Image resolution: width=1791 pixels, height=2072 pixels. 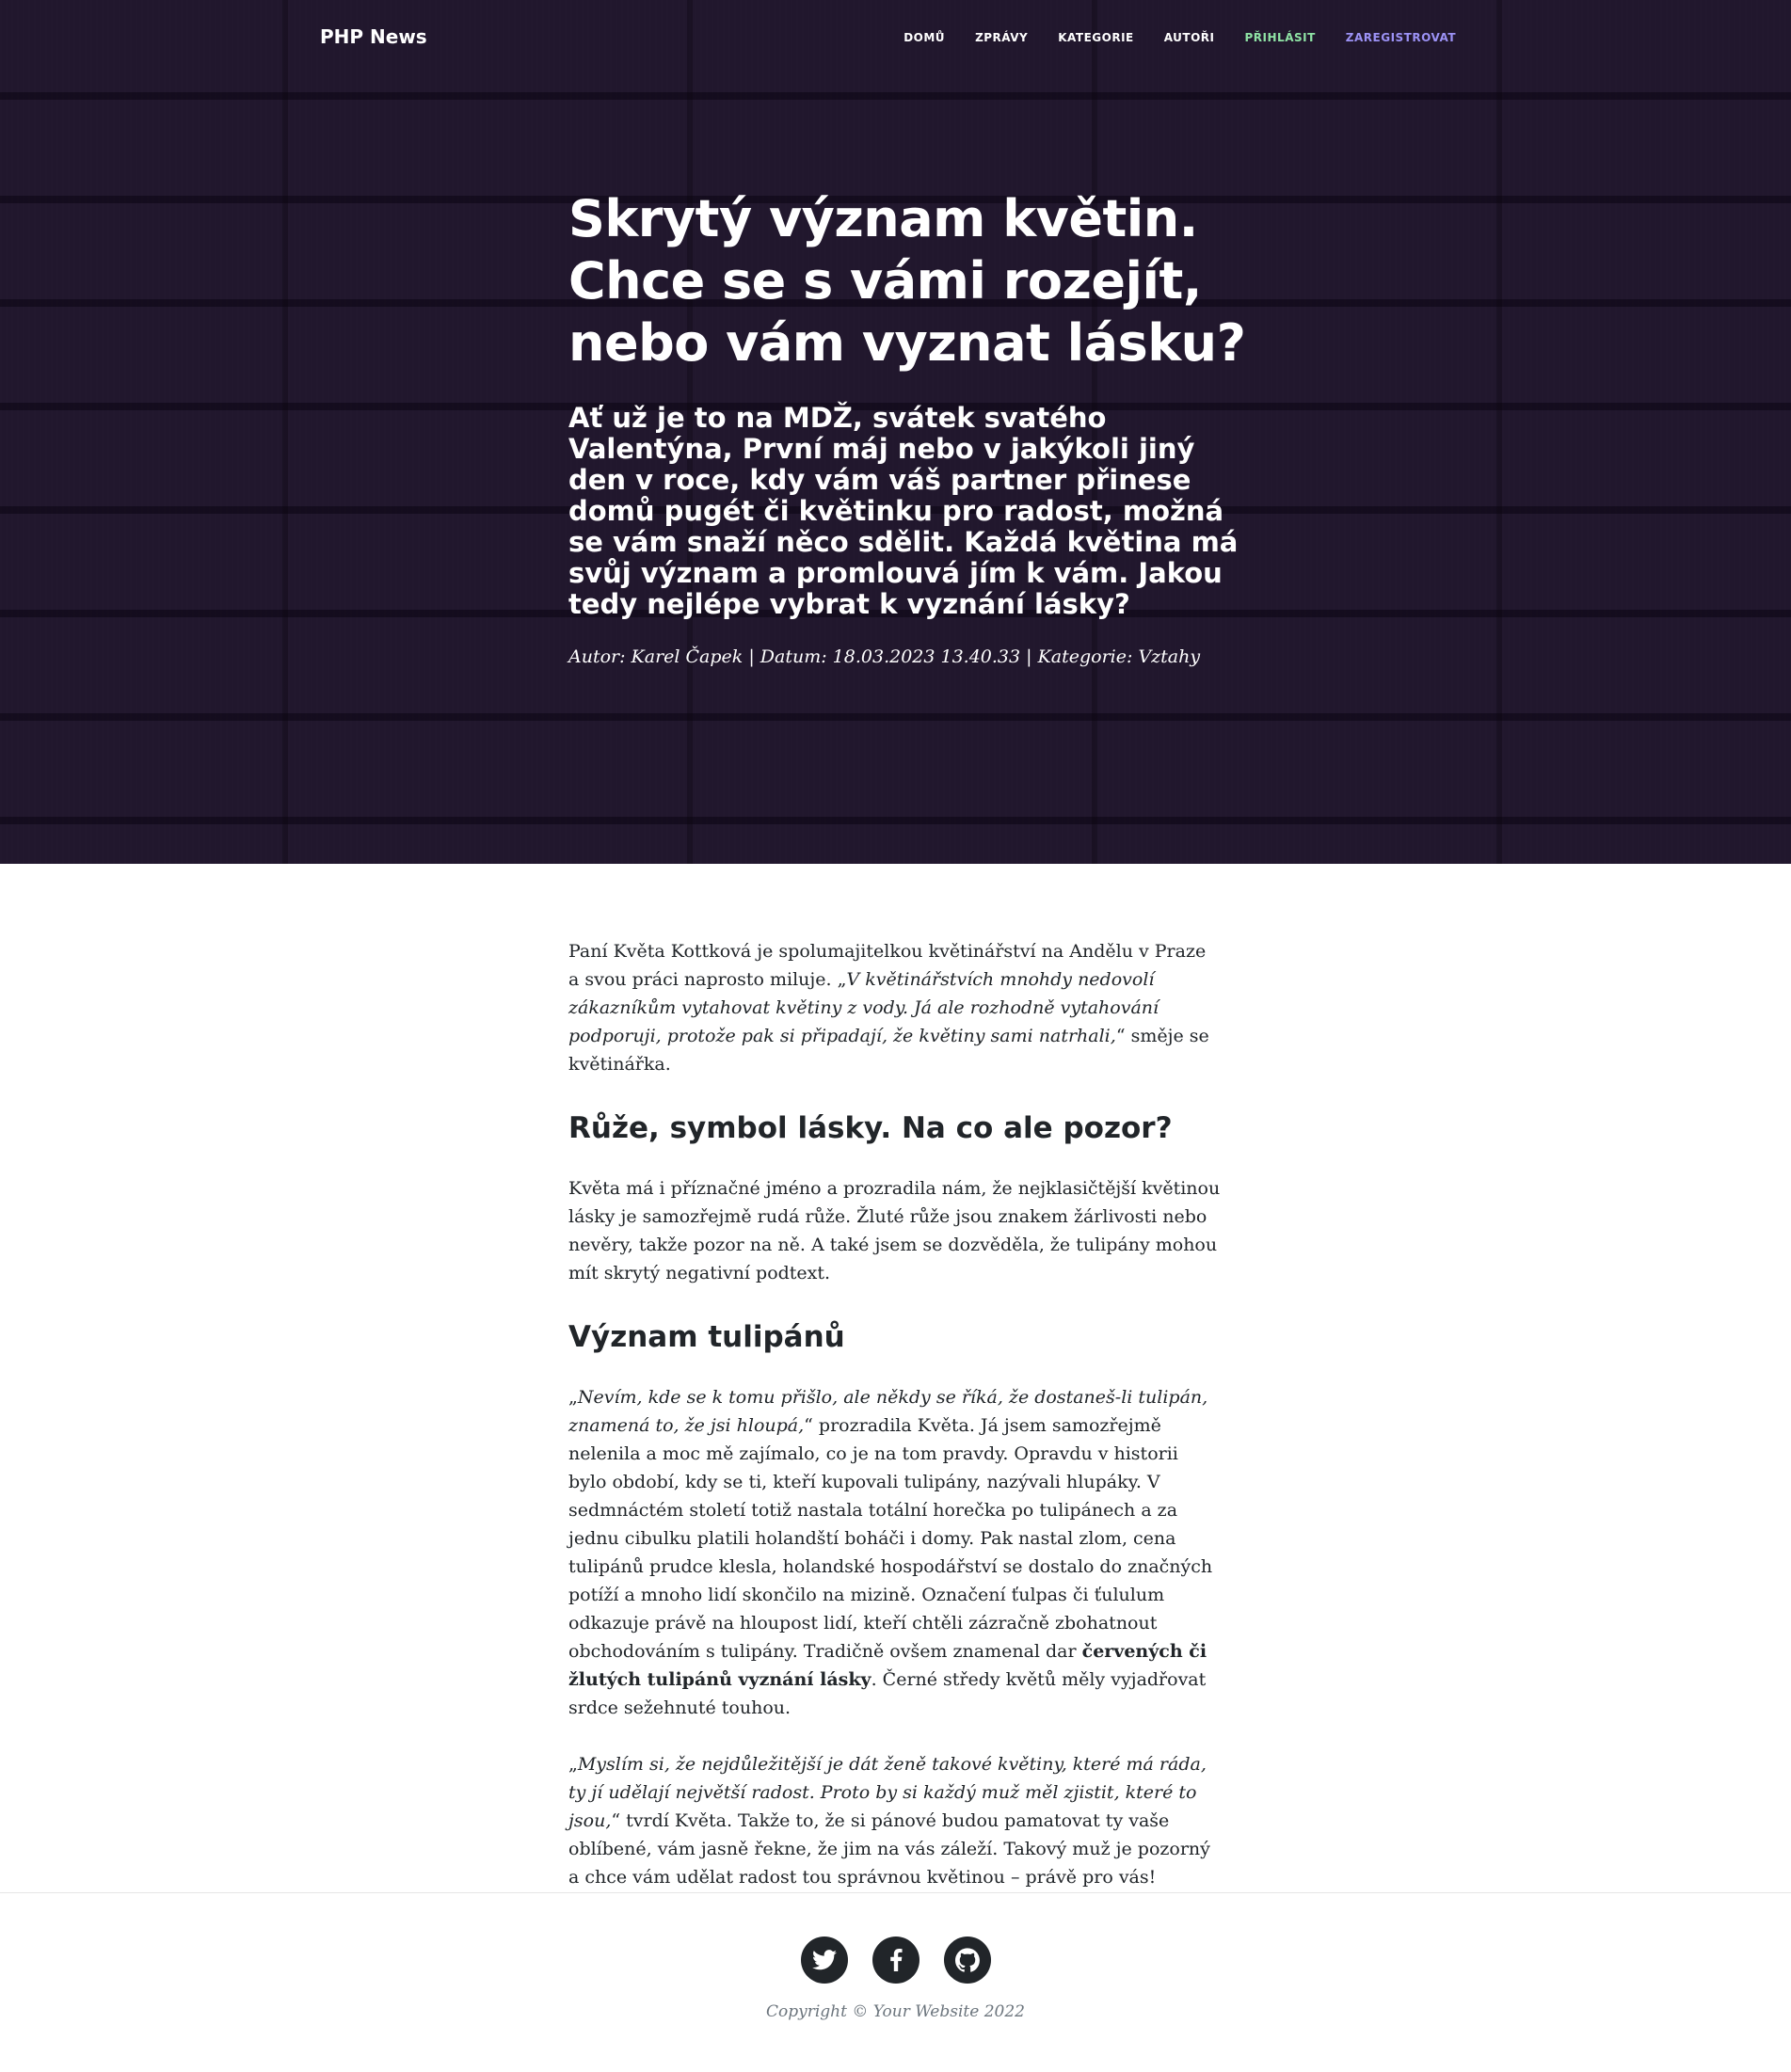 I want to click on footer: Copyright © Your Website 2022, so click(x=896, y=1982).